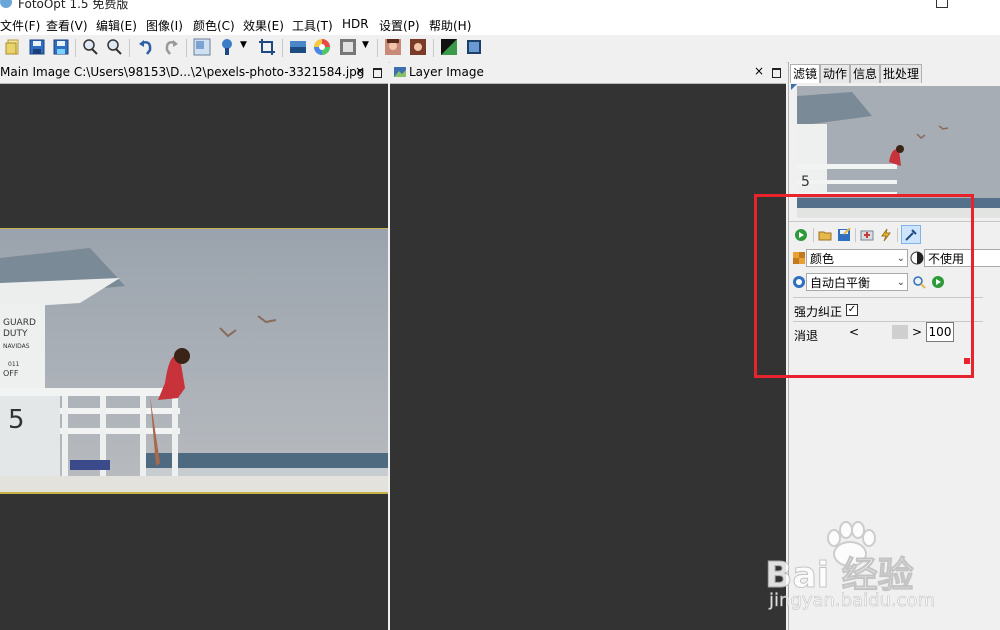 This screenshot has width=1000, height=630. I want to click on portrait-icon, so click(393, 47).